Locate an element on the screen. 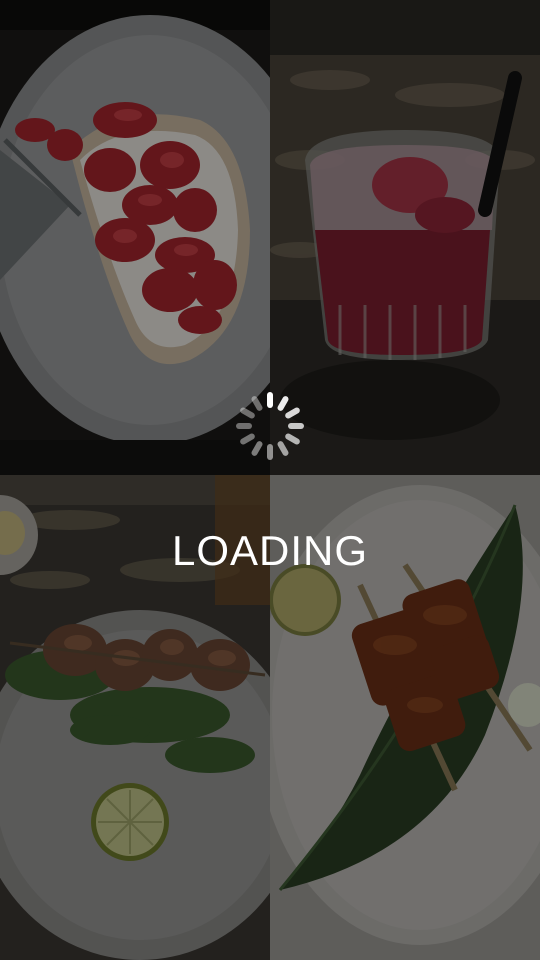 Image resolution: width=540 pixels, height=960 pixels. loading-label: LOADING is located at coordinates (270, 550).